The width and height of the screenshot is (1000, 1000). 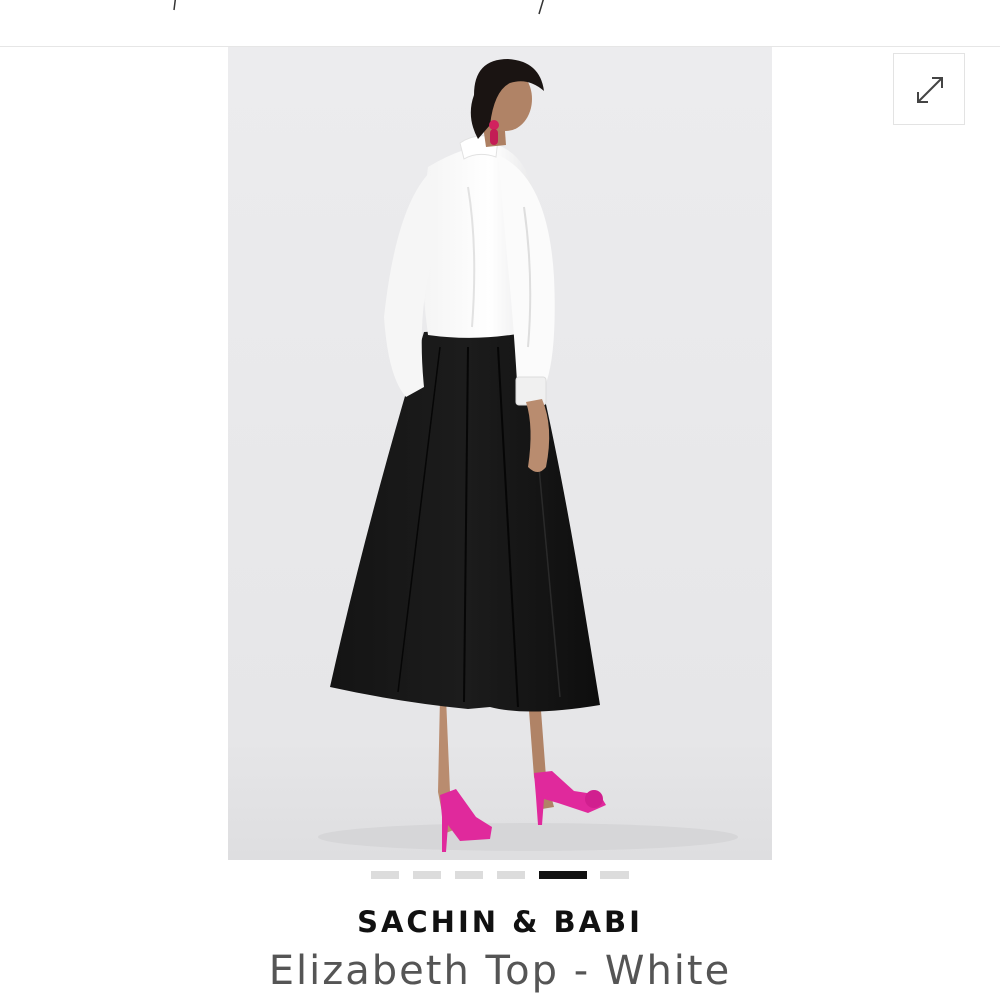 I want to click on site-header, so click(x=500, y=23).